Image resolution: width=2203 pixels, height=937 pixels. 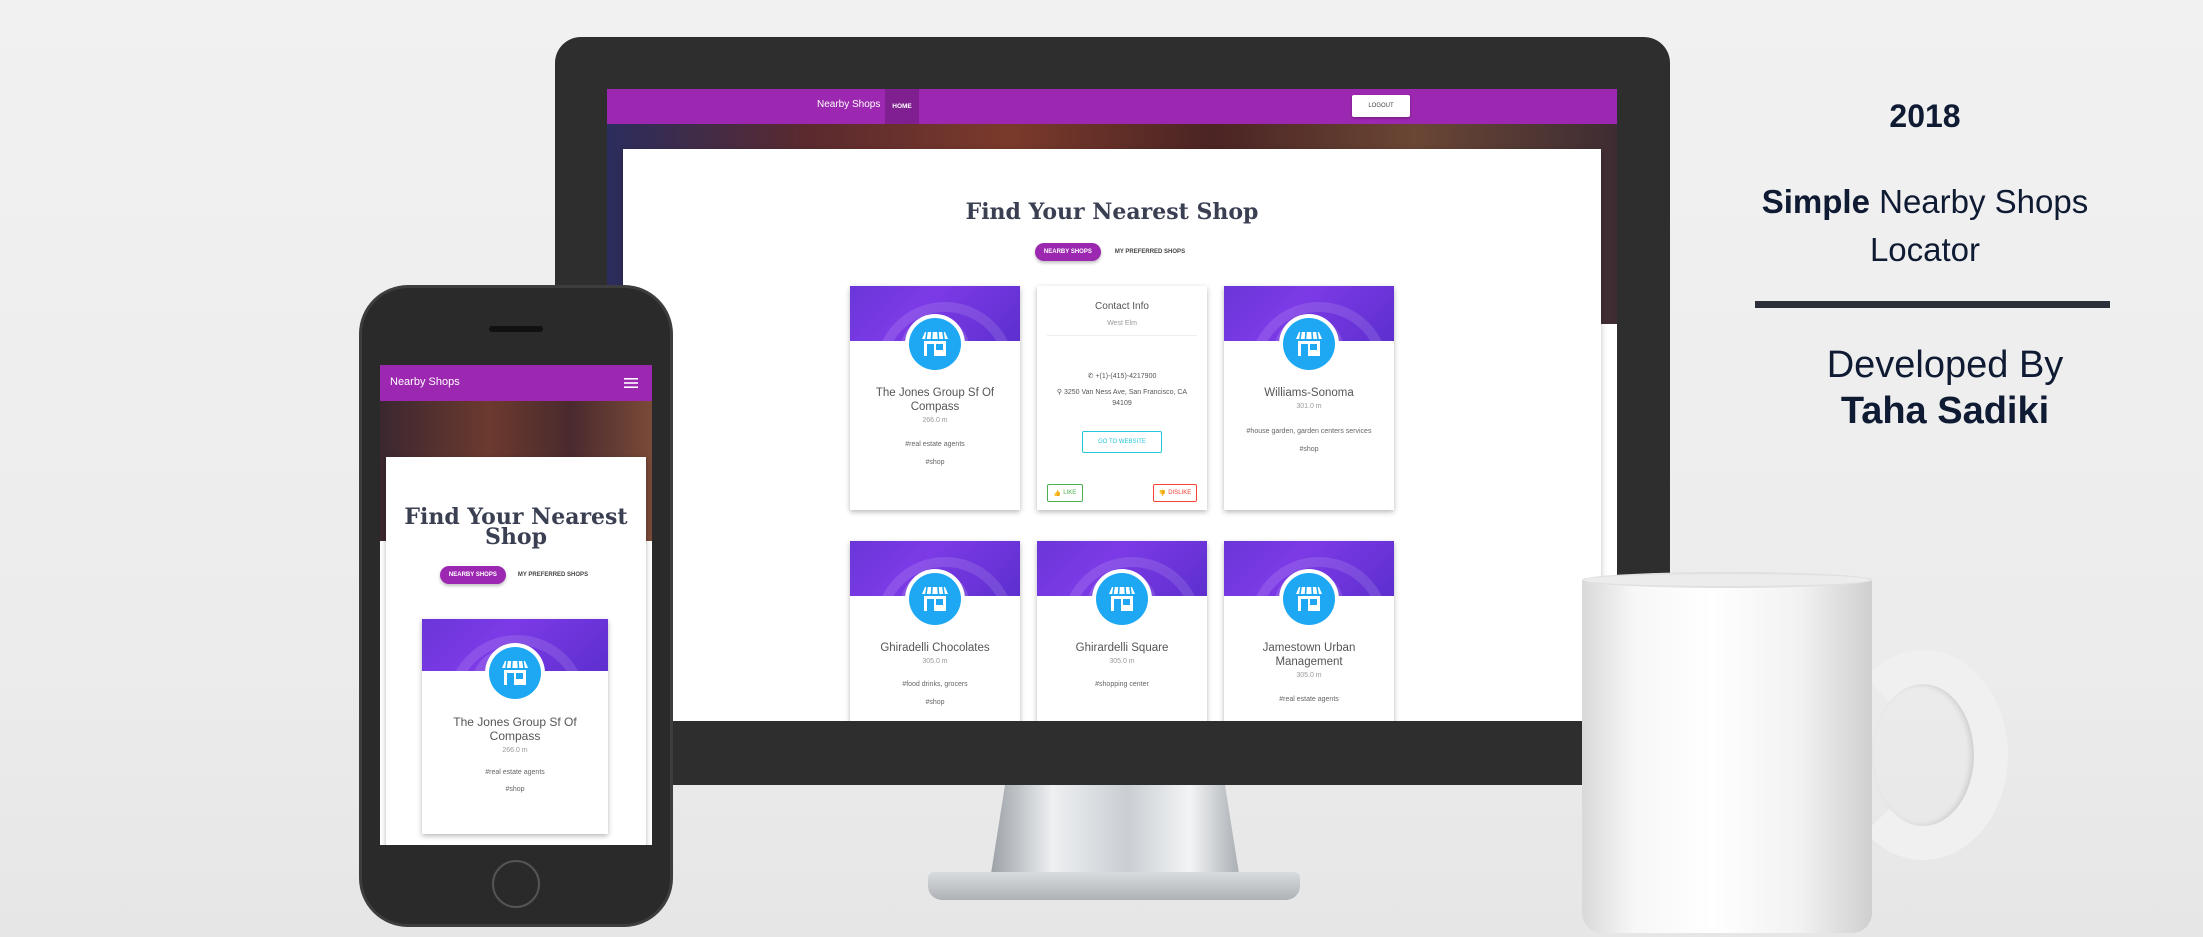 What do you see at coordinates (553, 575) in the screenshot?
I see `mobile-tab-preferred-shops: MY PREFERRED SHOPS` at bounding box center [553, 575].